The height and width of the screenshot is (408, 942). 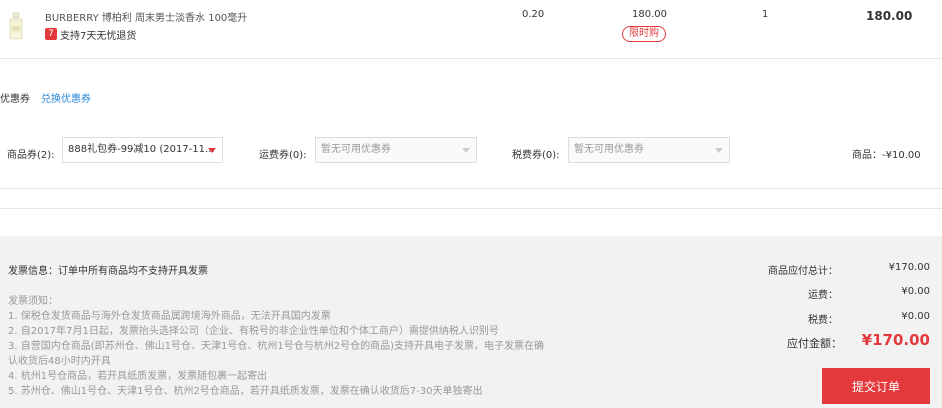 What do you see at coordinates (609, 149) in the screenshot?
I see `tax-coupon-value: 暂无可用优惠券` at bounding box center [609, 149].